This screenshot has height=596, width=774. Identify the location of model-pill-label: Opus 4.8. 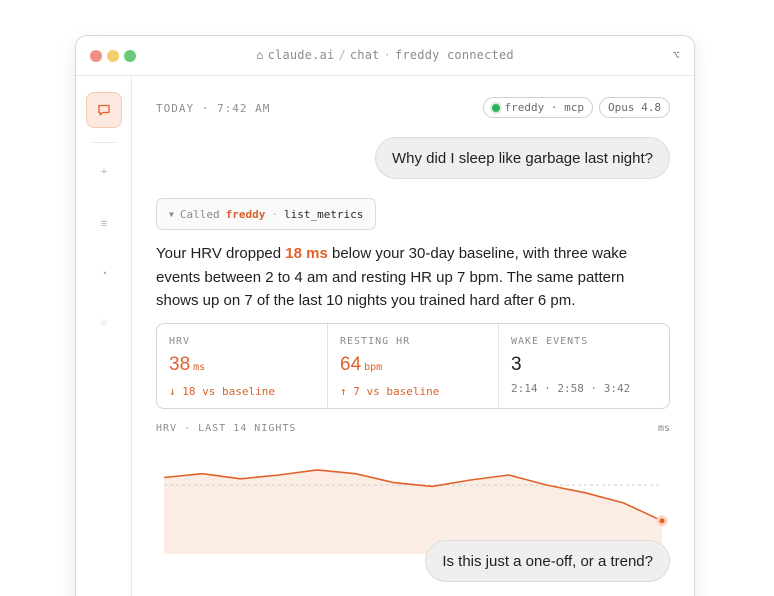
(634, 107).